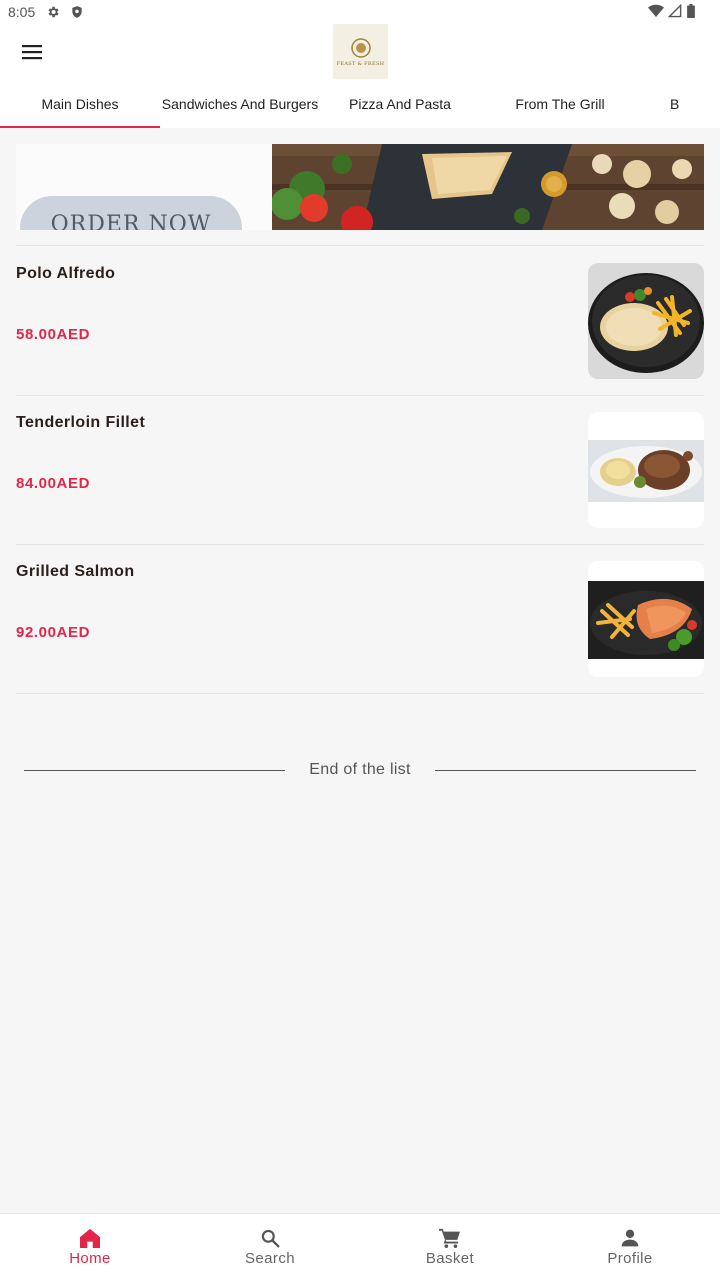 This screenshot has height=1280, width=720. What do you see at coordinates (66, 273) in the screenshot?
I see `item-name: Polo Alfredo` at bounding box center [66, 273].